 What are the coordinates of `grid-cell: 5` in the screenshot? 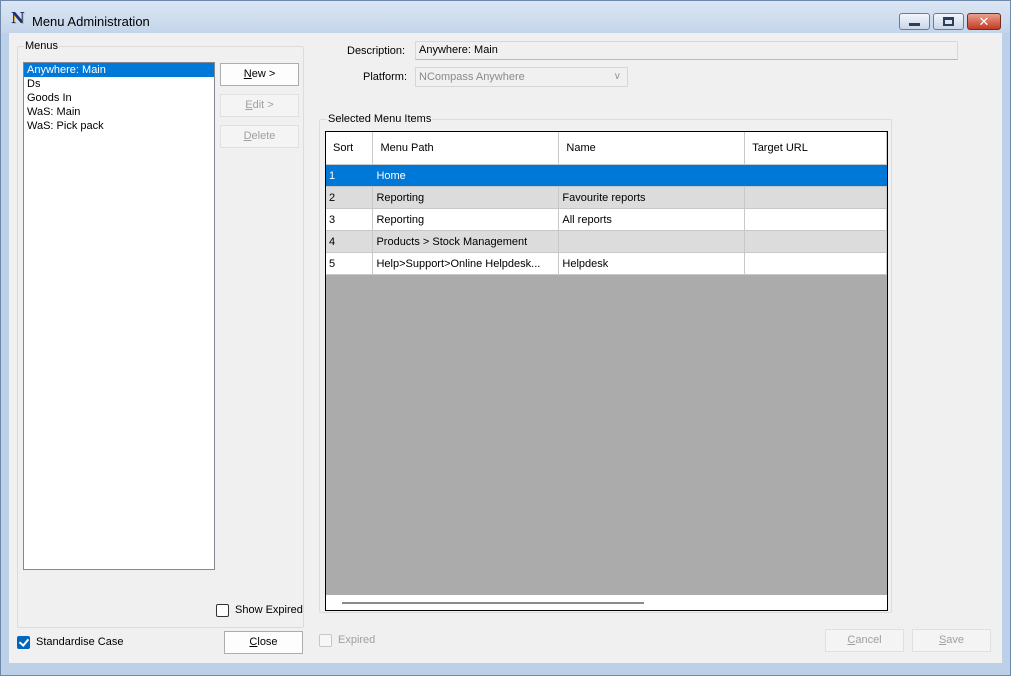 It's located at (350, 263).